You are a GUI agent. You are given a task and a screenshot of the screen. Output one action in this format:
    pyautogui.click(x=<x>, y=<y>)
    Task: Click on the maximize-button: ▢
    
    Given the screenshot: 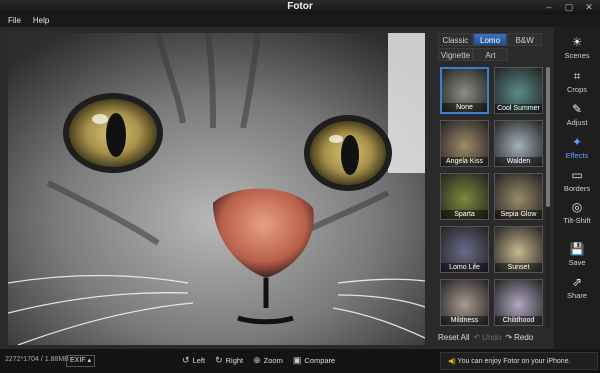 What is the action you would take?
    pyautogui.click(x=569, y=7)
    